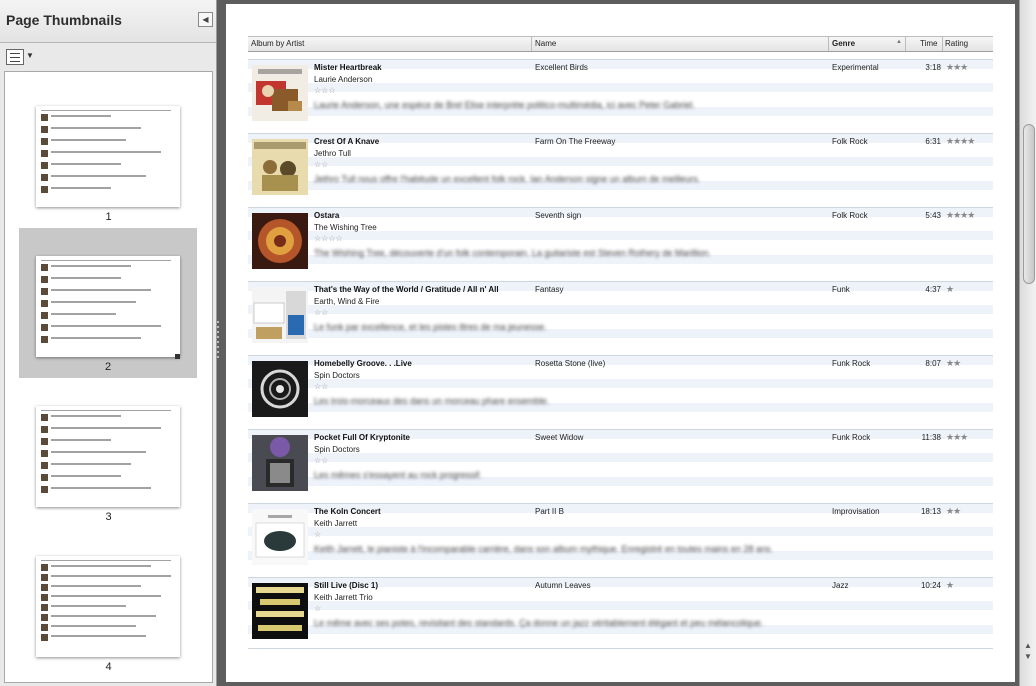 The height and width of the screenshot is (686, 1036). Describe the element at coordinates (928, 43) in the screenshot. I see `column-header-time: Time` at that location.